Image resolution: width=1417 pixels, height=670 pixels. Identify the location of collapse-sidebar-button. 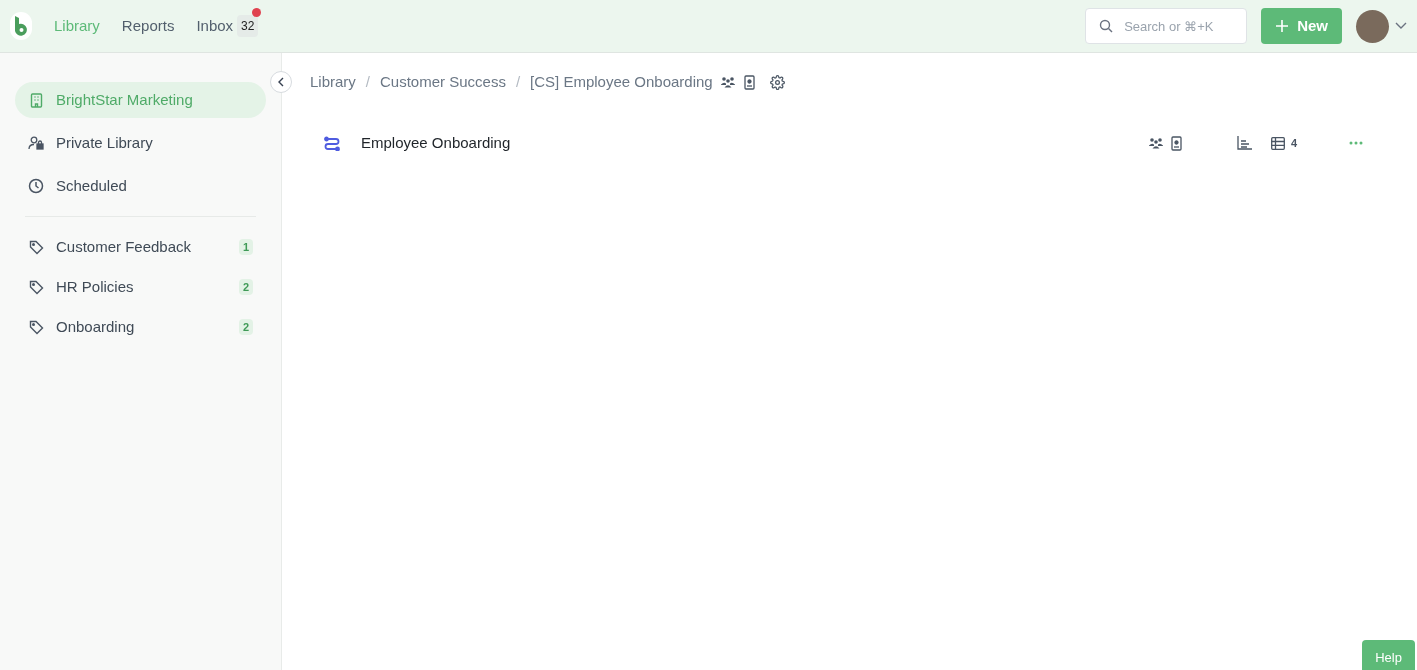
(281, 82).